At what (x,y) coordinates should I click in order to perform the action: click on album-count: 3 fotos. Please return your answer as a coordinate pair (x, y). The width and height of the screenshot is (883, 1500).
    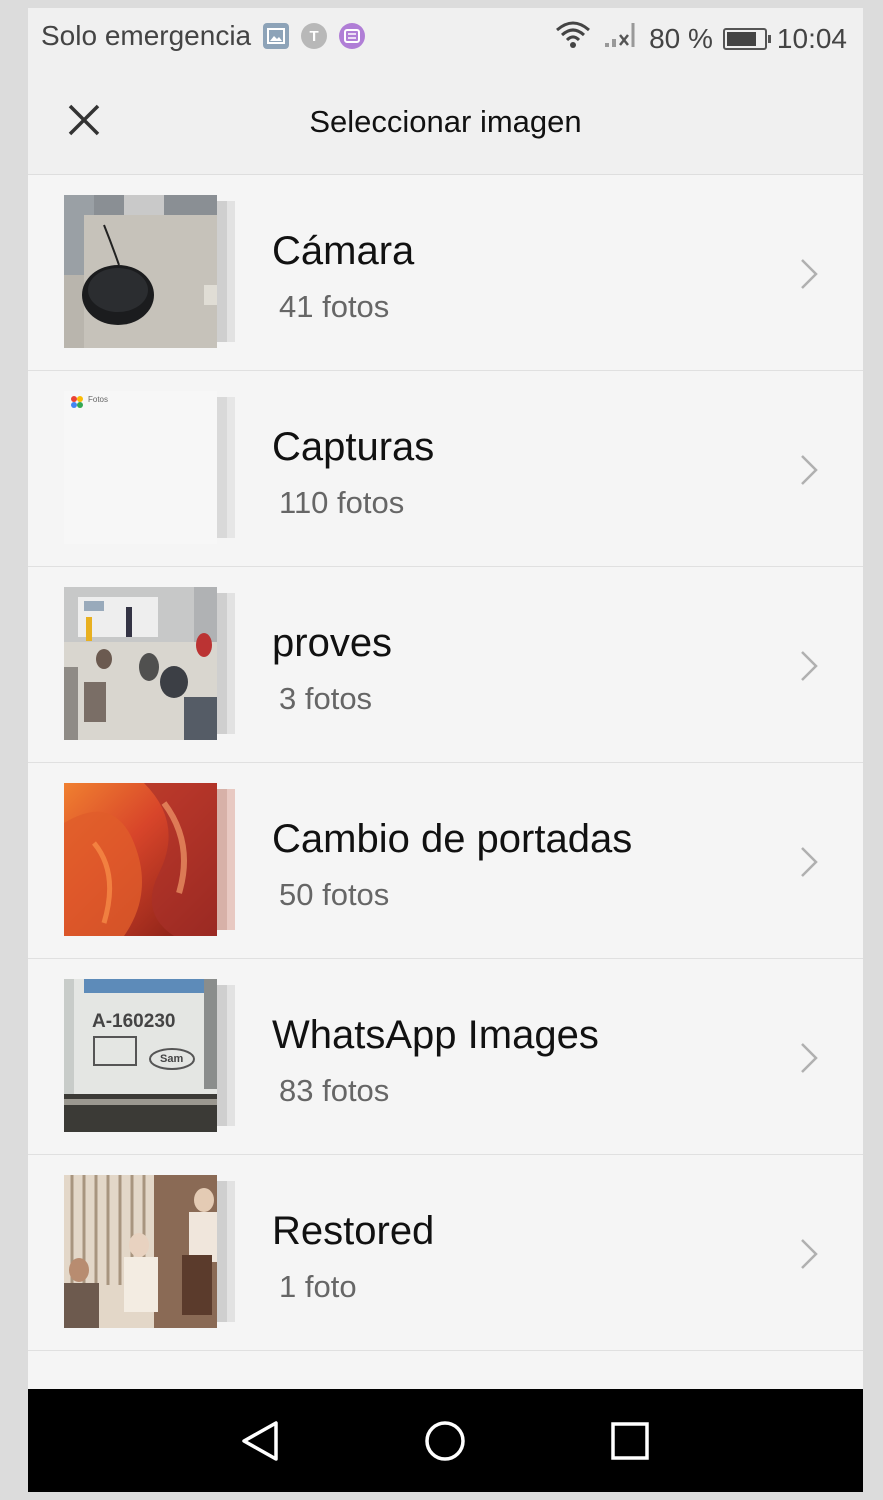
    Looking at the image, I should click on (326, 698).